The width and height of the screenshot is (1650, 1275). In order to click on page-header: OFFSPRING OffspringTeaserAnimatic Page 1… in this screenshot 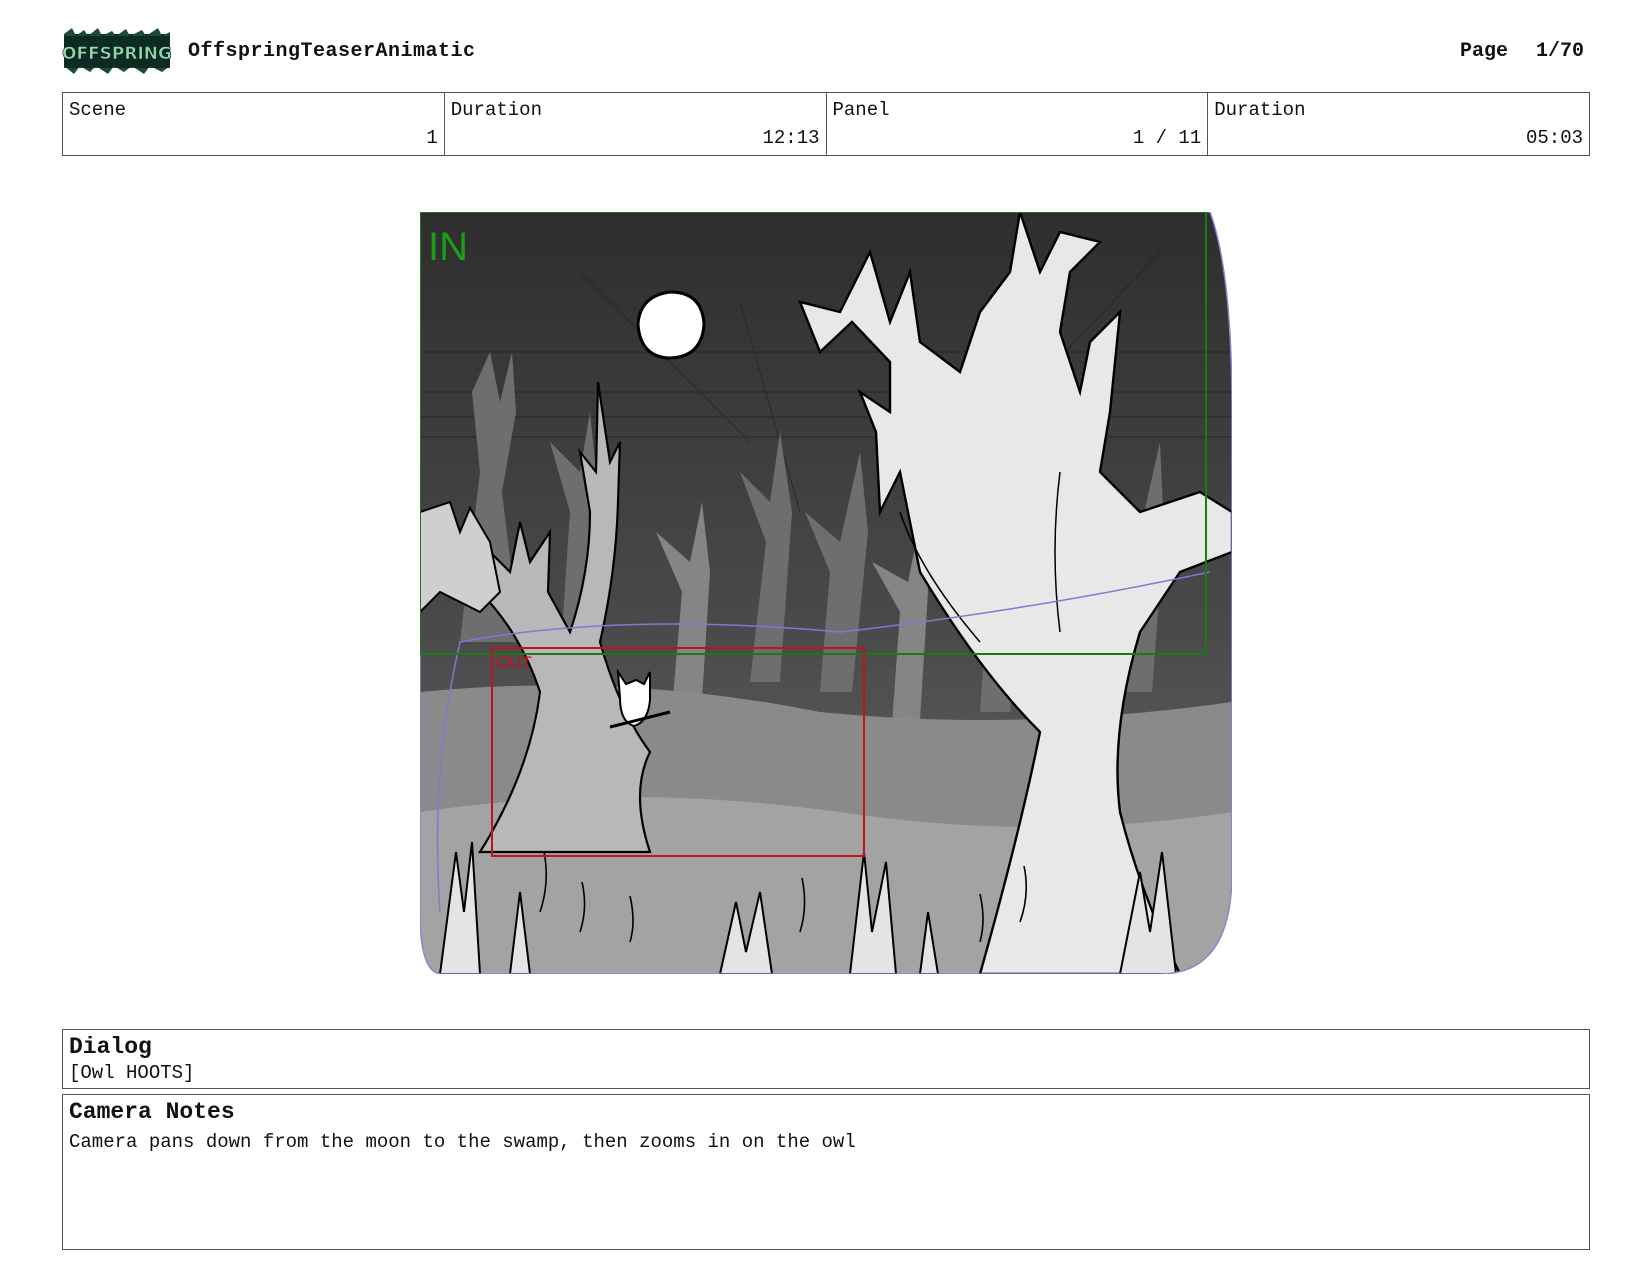, I will do `click(827, 51)`.